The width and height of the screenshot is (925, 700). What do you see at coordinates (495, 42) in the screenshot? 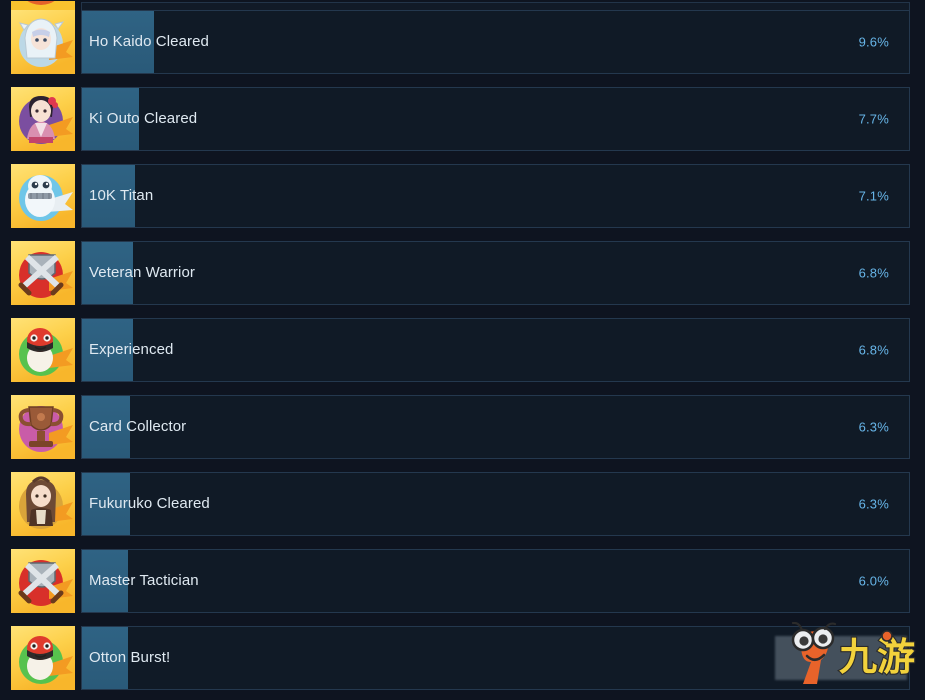
I see `achievement-rowbox: Ho Kaido Cleared 9.6%` at bounding box center [495, 42].